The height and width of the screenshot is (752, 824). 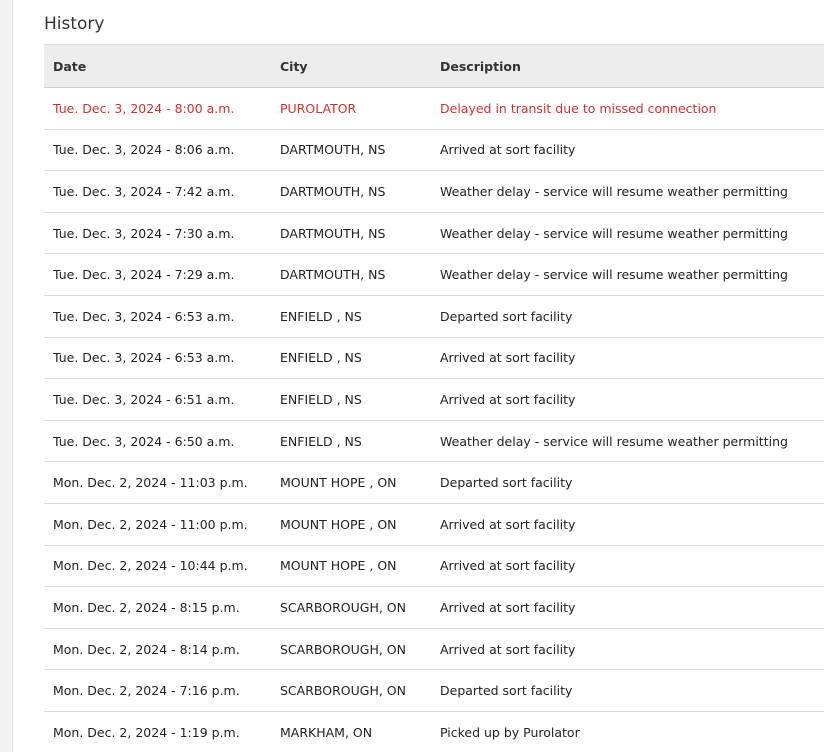 What do you see at coordinates (351, 731) in the screenshot?
I see `row-city: MARKHAM, ON` at bounding box center [351, 731].